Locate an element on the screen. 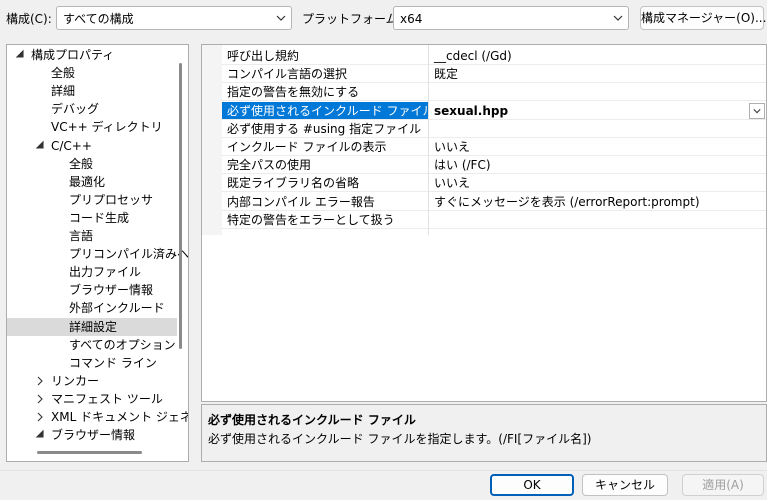  config-label: 構成(C): is located at coordinates (29, 19).